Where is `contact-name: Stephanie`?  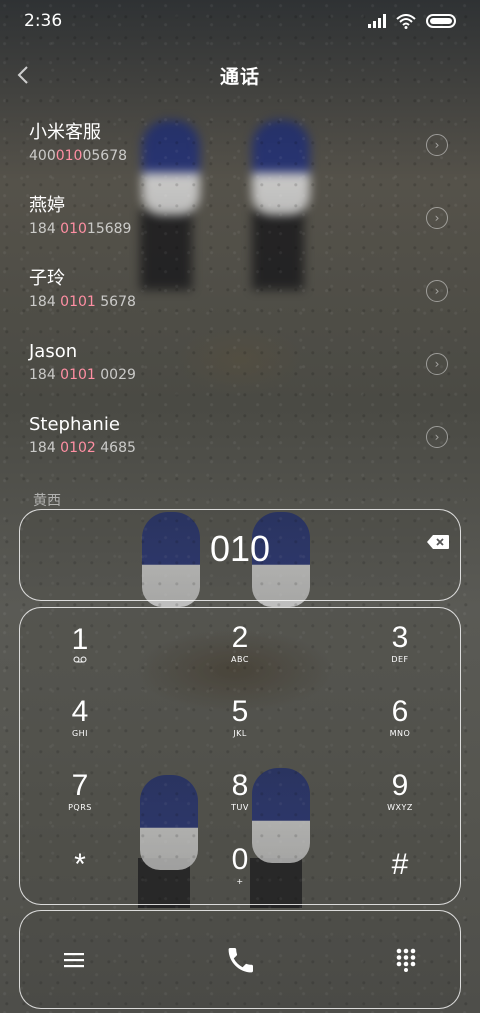 contact-name: Stephanie is located at coordinates (74, 424).